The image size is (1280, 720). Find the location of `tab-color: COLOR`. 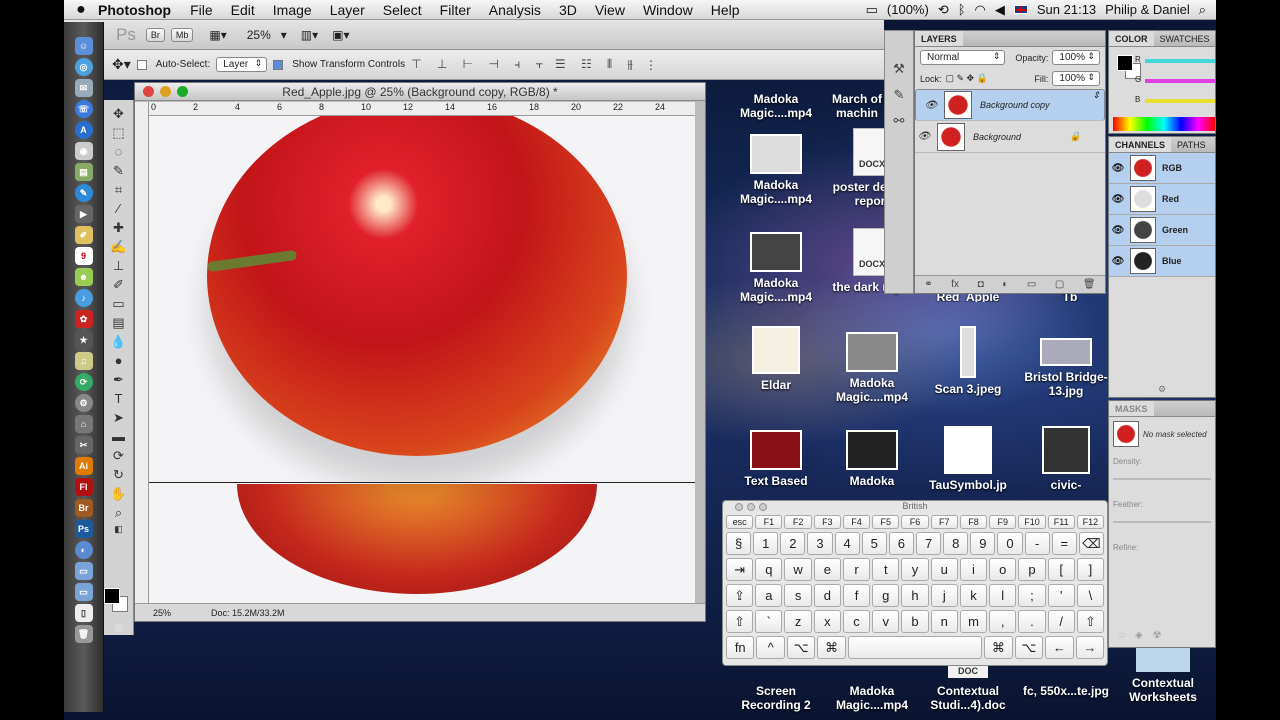

tab-color: COLOR is located at coordinates (1131, 38).